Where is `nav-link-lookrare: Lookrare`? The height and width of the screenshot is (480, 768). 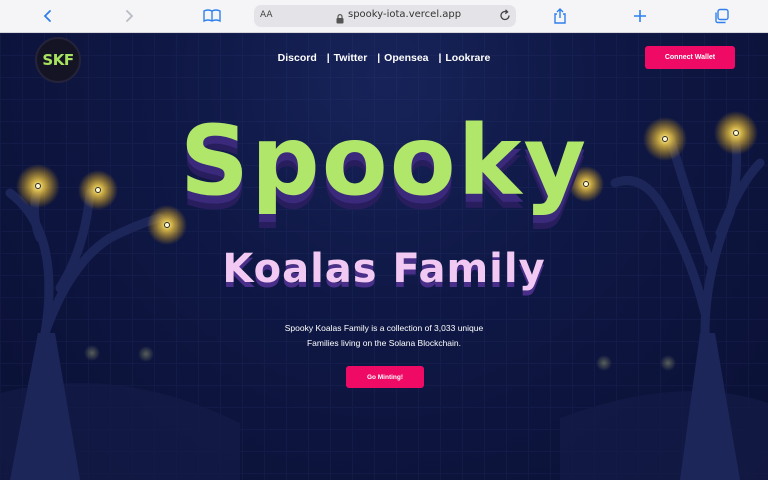 nav-link-lookrare: Lookrare is located at coordinates (467, 58).